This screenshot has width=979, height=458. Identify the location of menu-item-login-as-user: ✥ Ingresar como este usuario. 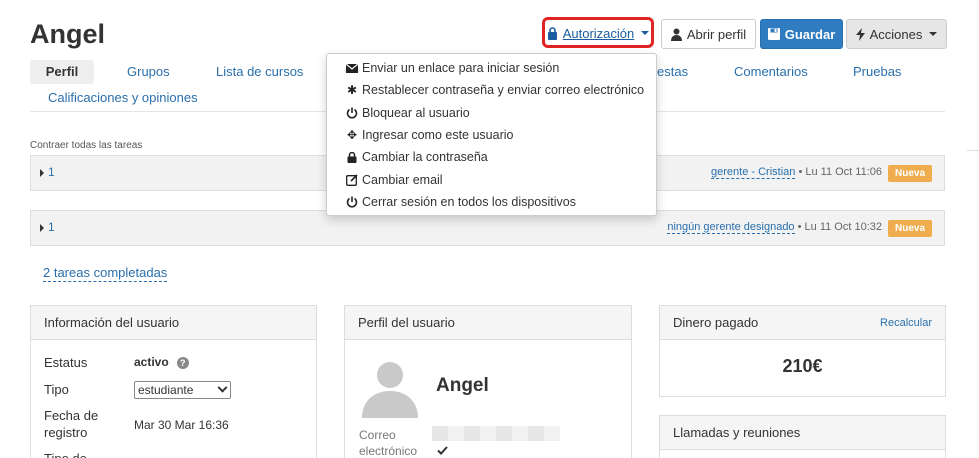
(491, 135).